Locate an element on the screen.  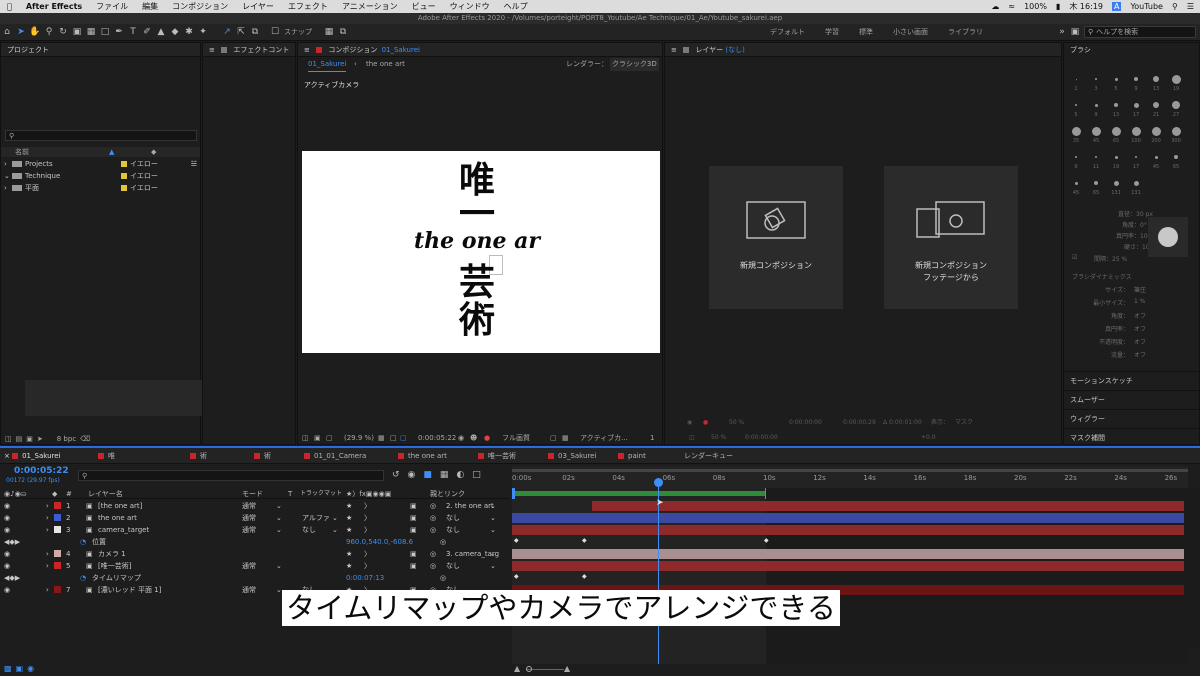
work-area-bar is located at coordinates (639, 493).